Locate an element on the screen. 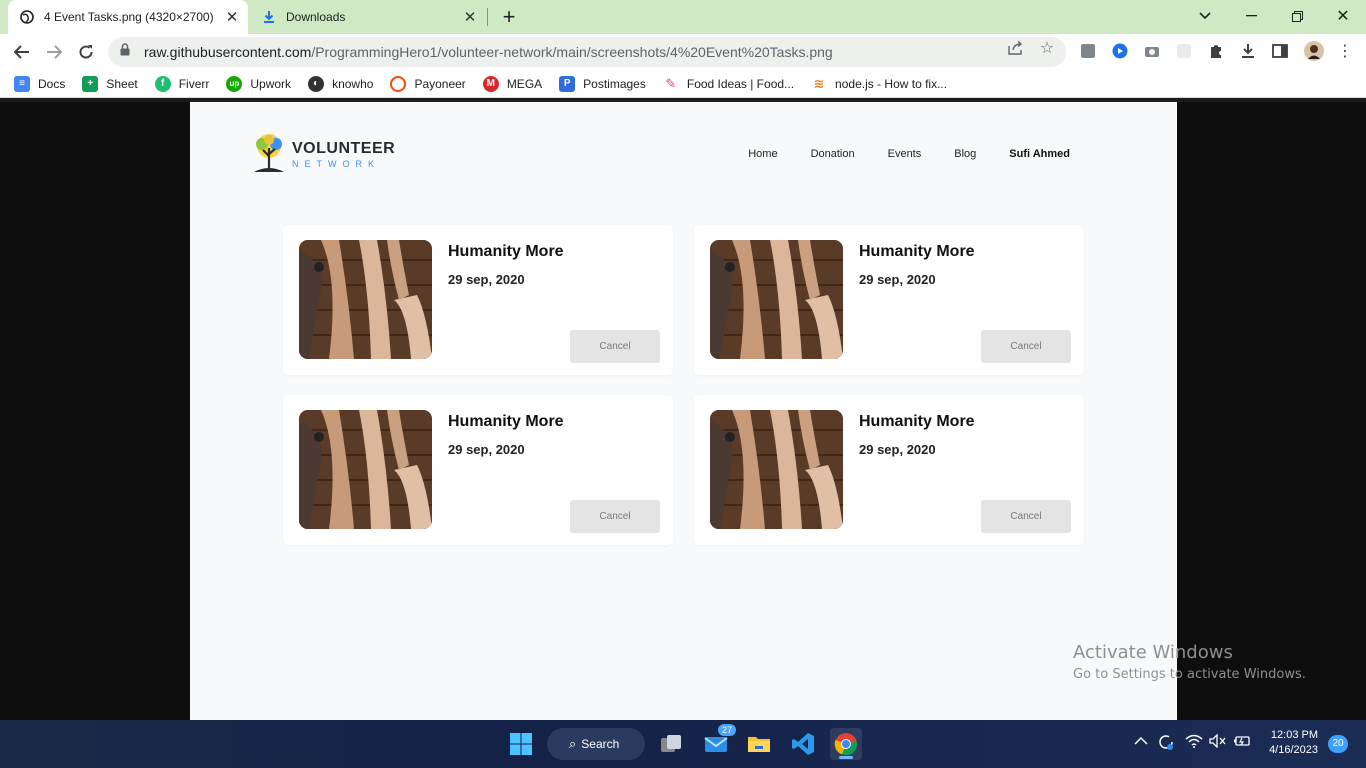 This screenshot has width=1366, height=768. tab-title: Downloads is located at coordinates (316, 17).